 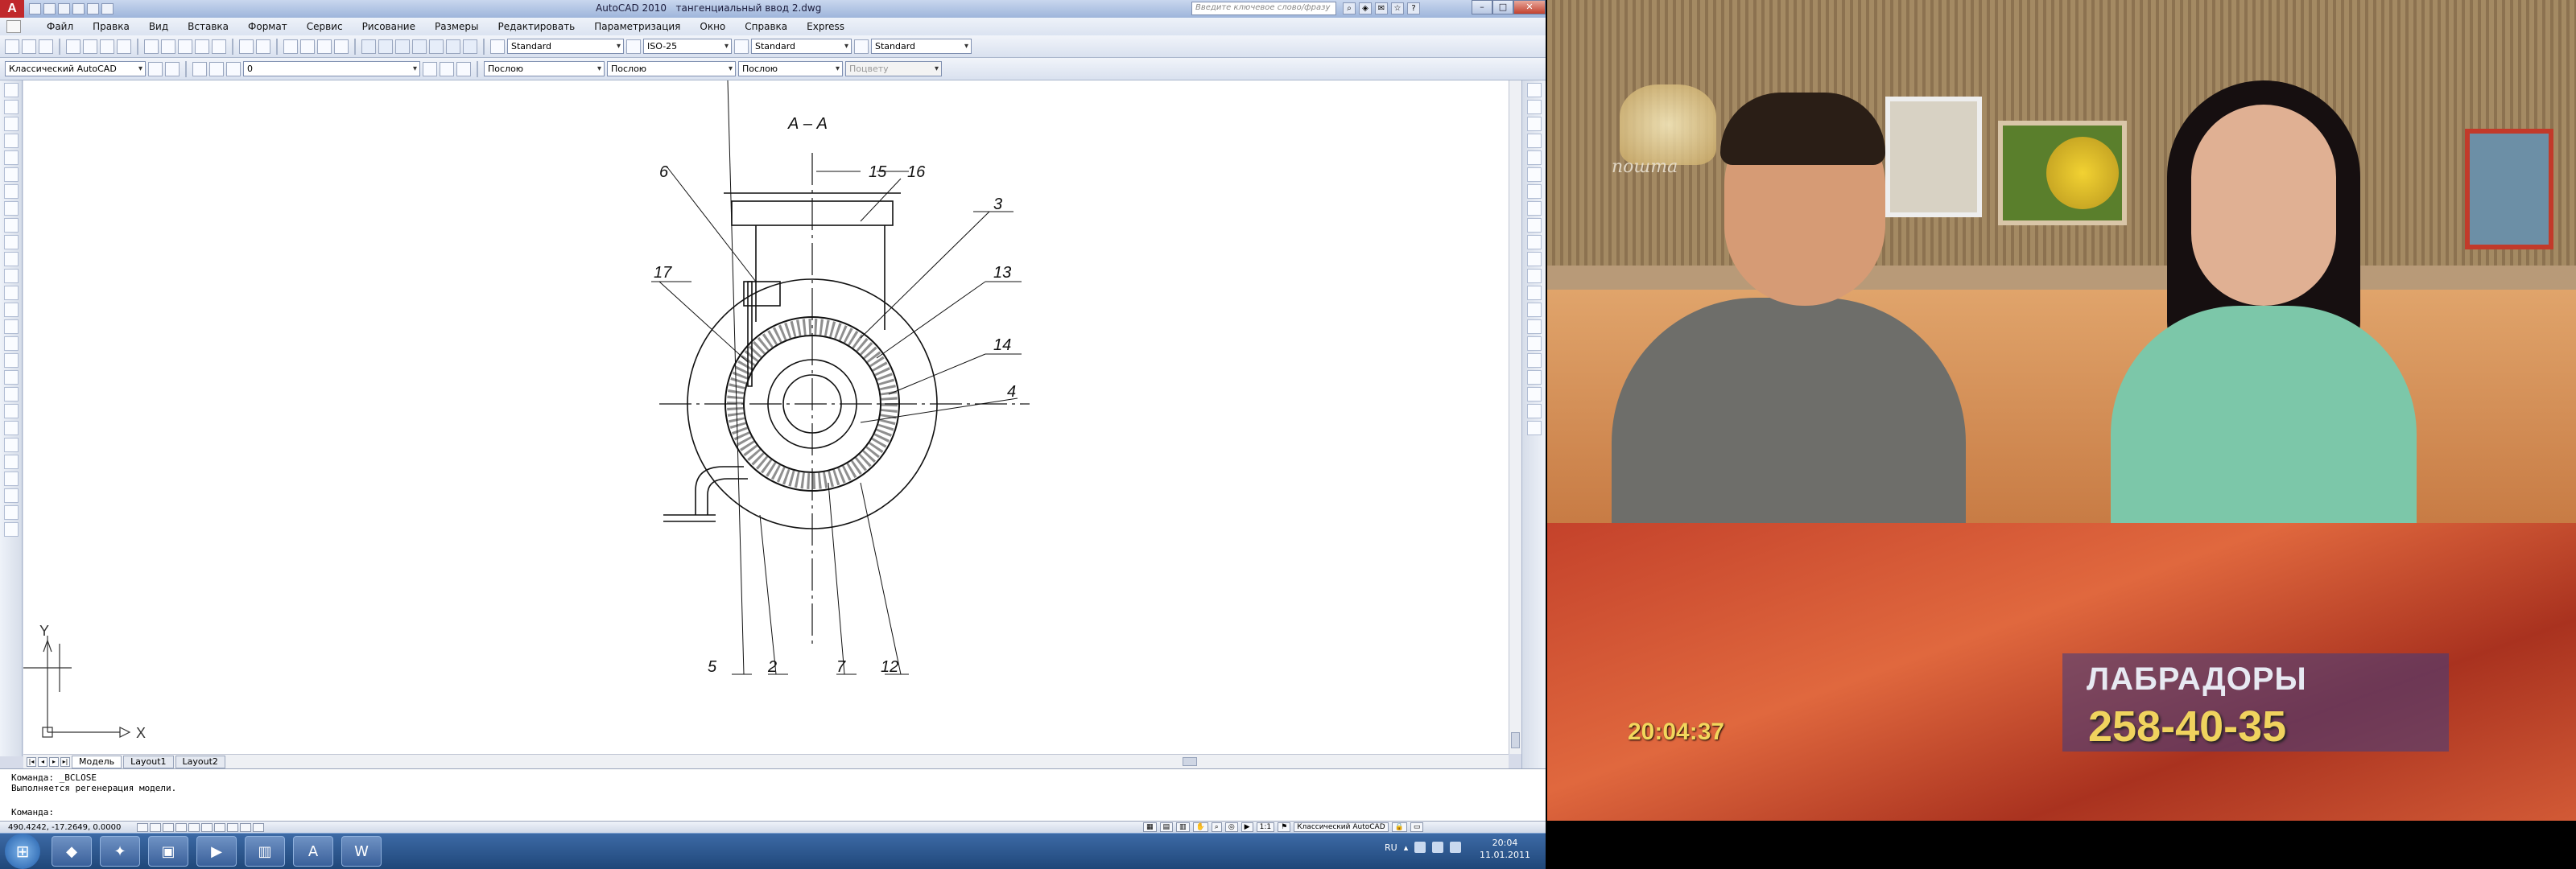 I want to click on clock: 20:04 11.01.2011, so click(x=1505, y=849).